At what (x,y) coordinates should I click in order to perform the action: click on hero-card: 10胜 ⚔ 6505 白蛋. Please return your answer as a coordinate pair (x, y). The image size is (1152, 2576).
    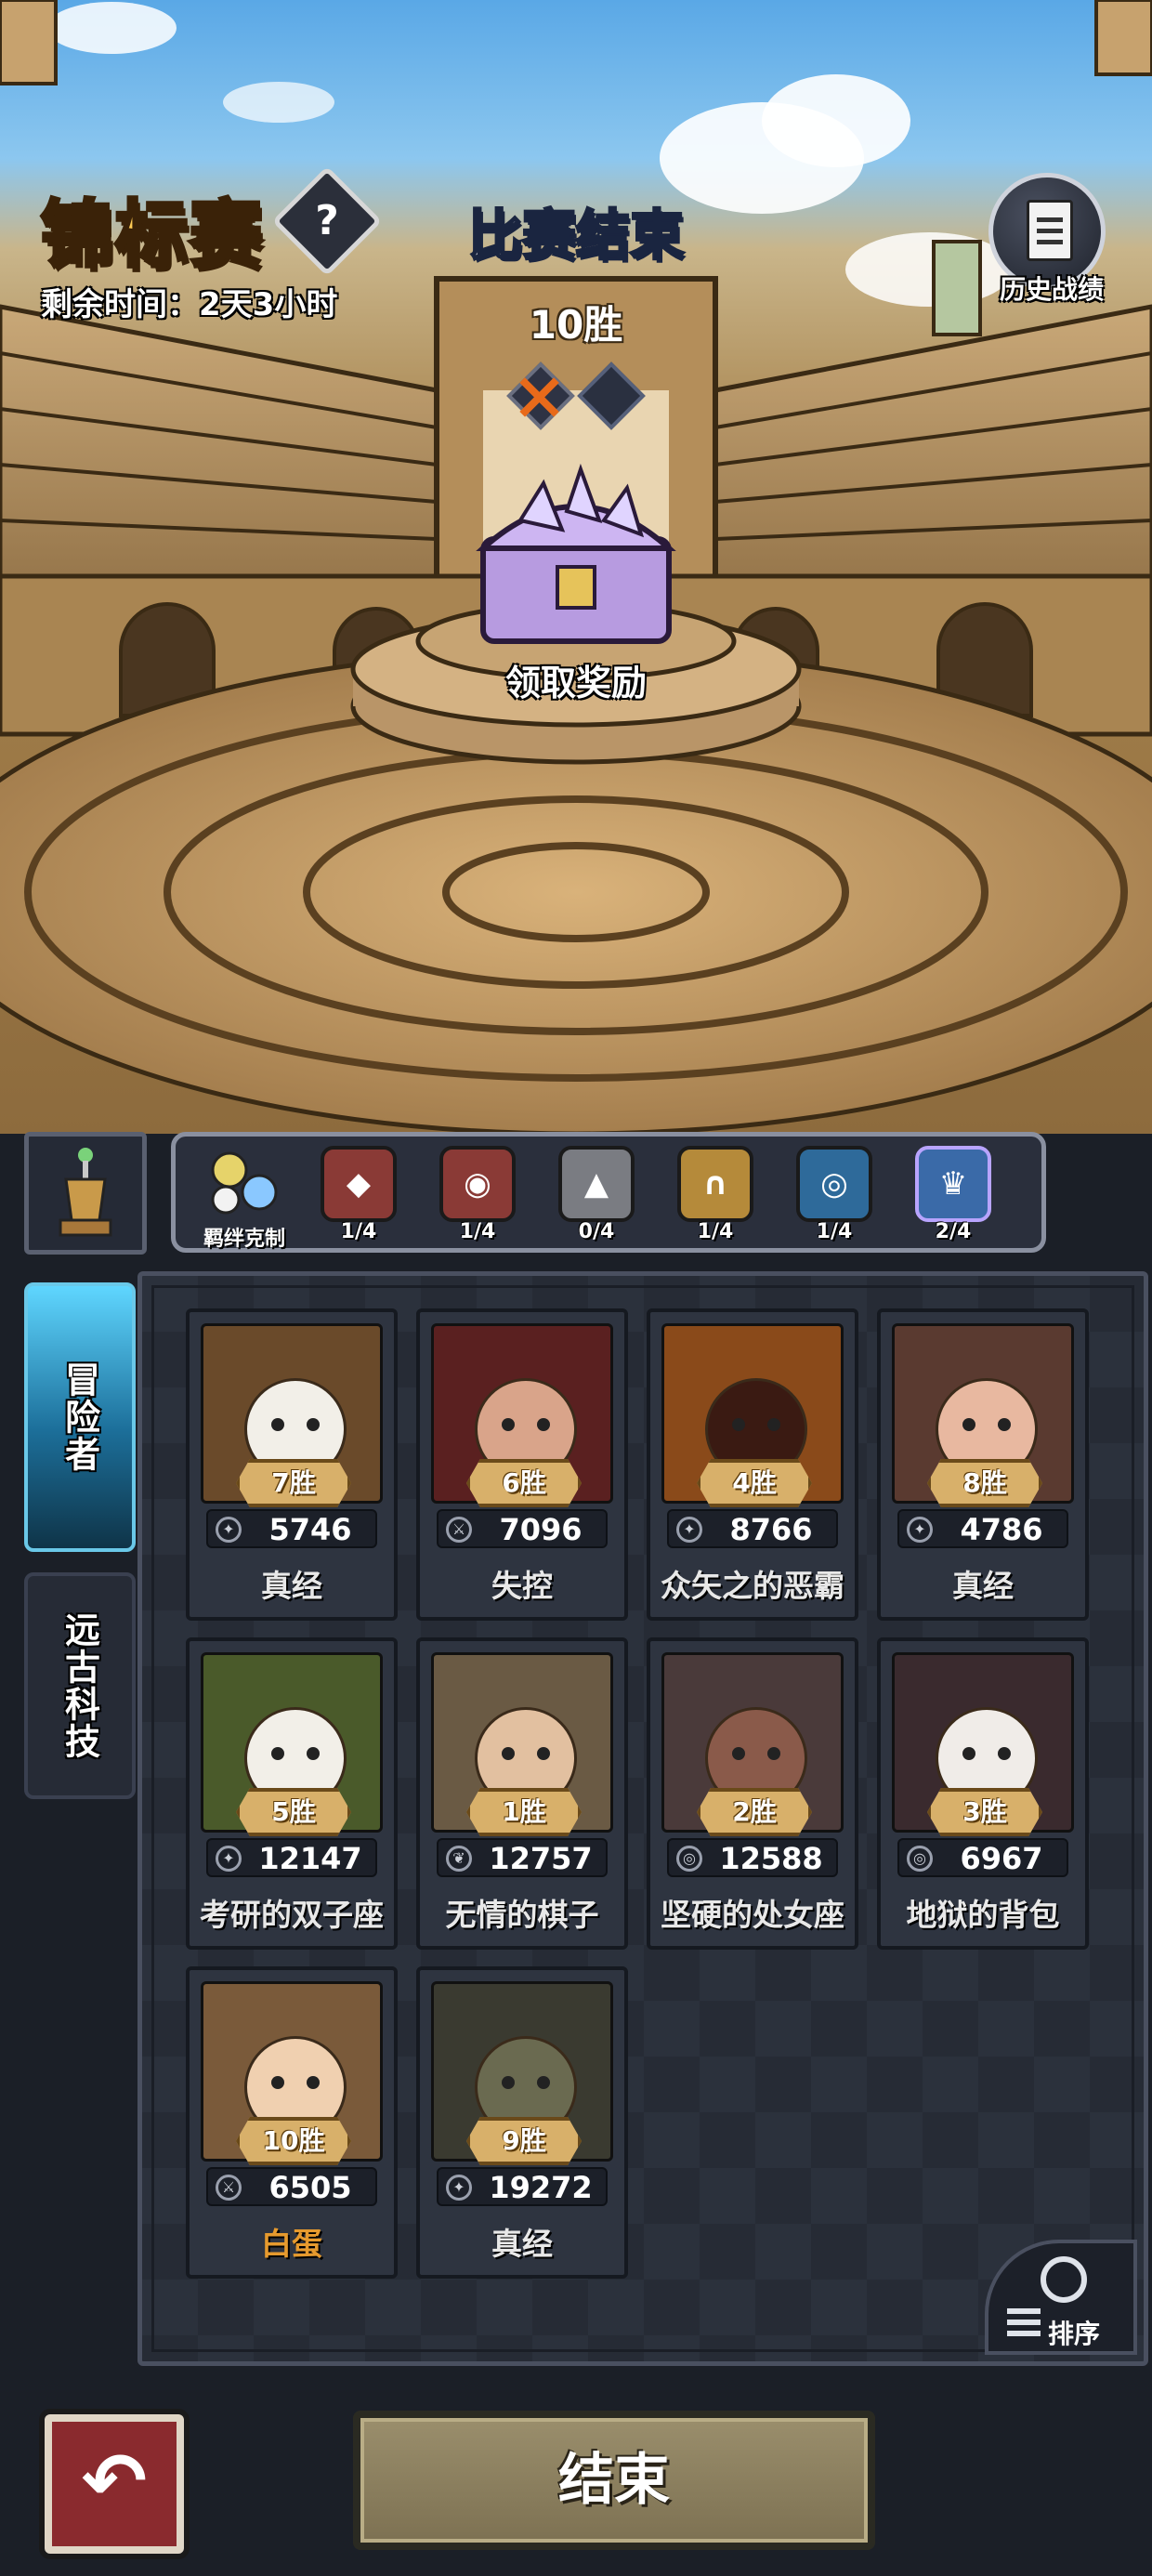
    Looking at the image, I should click on (292, 2122).